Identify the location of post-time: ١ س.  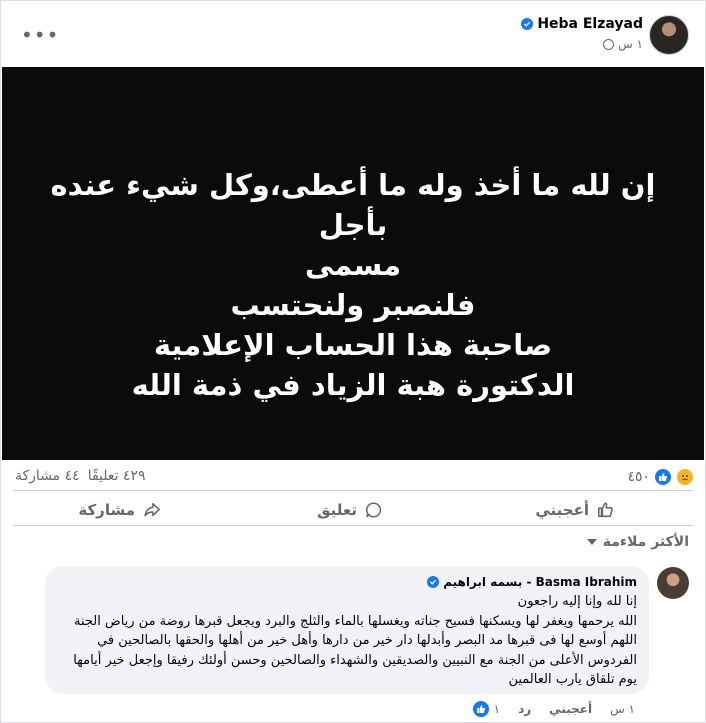
(630, 44).